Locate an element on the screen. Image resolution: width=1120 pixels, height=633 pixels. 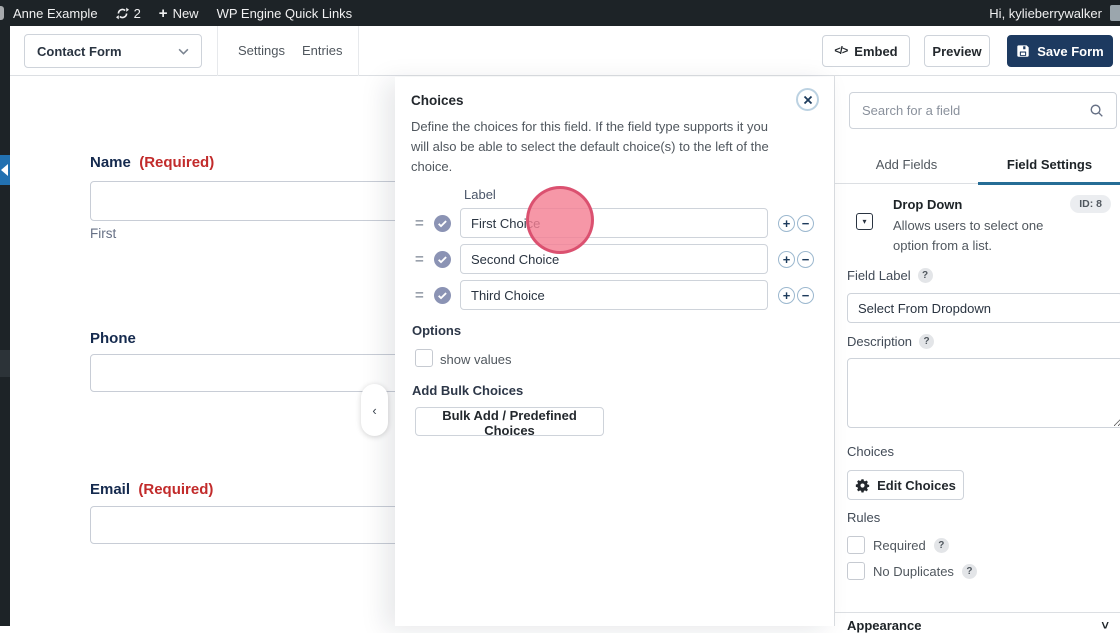
site-name-menu: Anne Example is located at coordinates (55, 13).